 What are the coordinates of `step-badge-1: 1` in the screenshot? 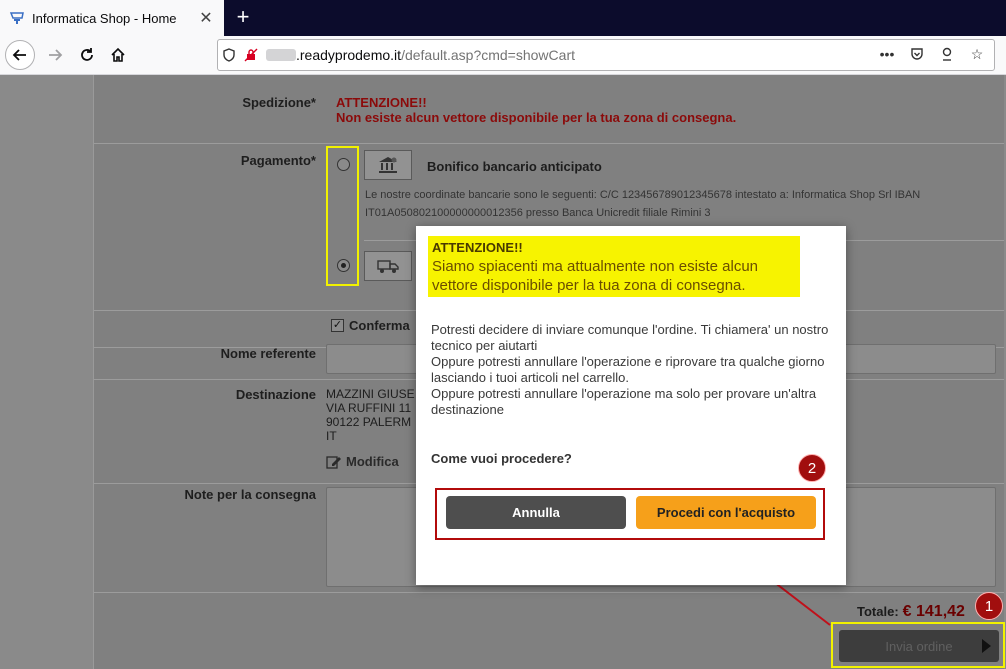 It's located at (989, 606).